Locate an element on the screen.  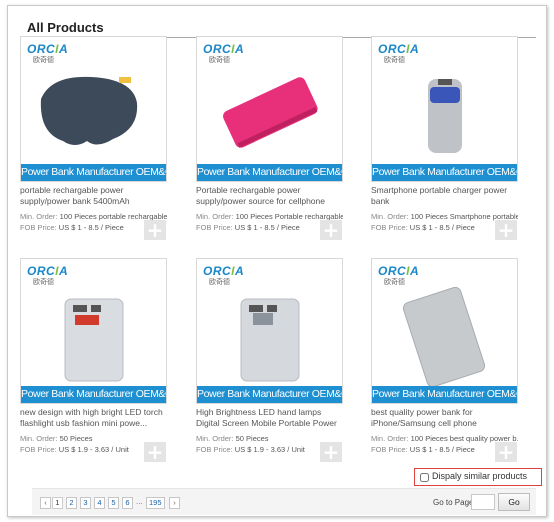
page-2-link: 2 is located at coordinates (71, 503).